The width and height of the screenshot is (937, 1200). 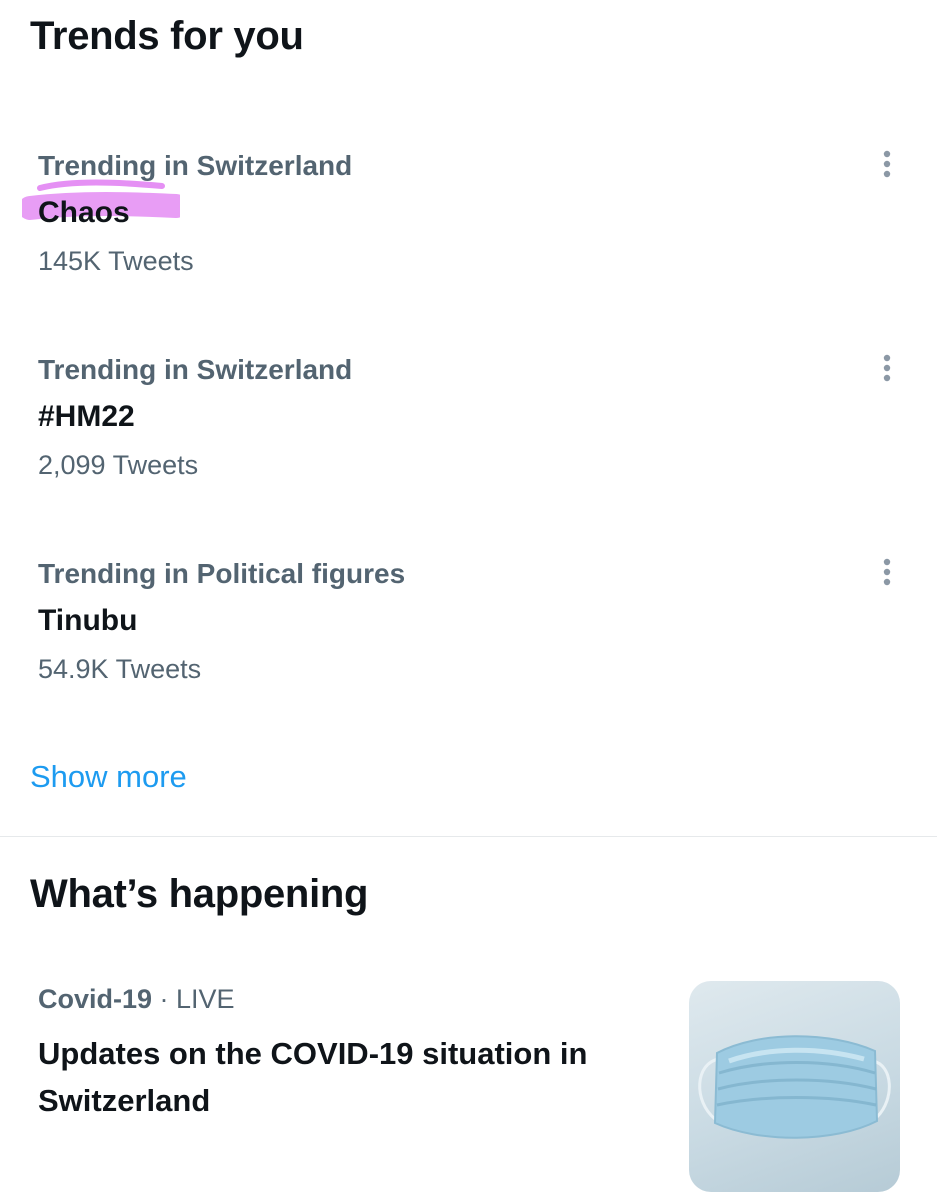 What do you see at coordinates (118, 465) in the screenshot?
I see `trend-tweet-count: 2,099 Tweets` at bounding box center [118, 465].